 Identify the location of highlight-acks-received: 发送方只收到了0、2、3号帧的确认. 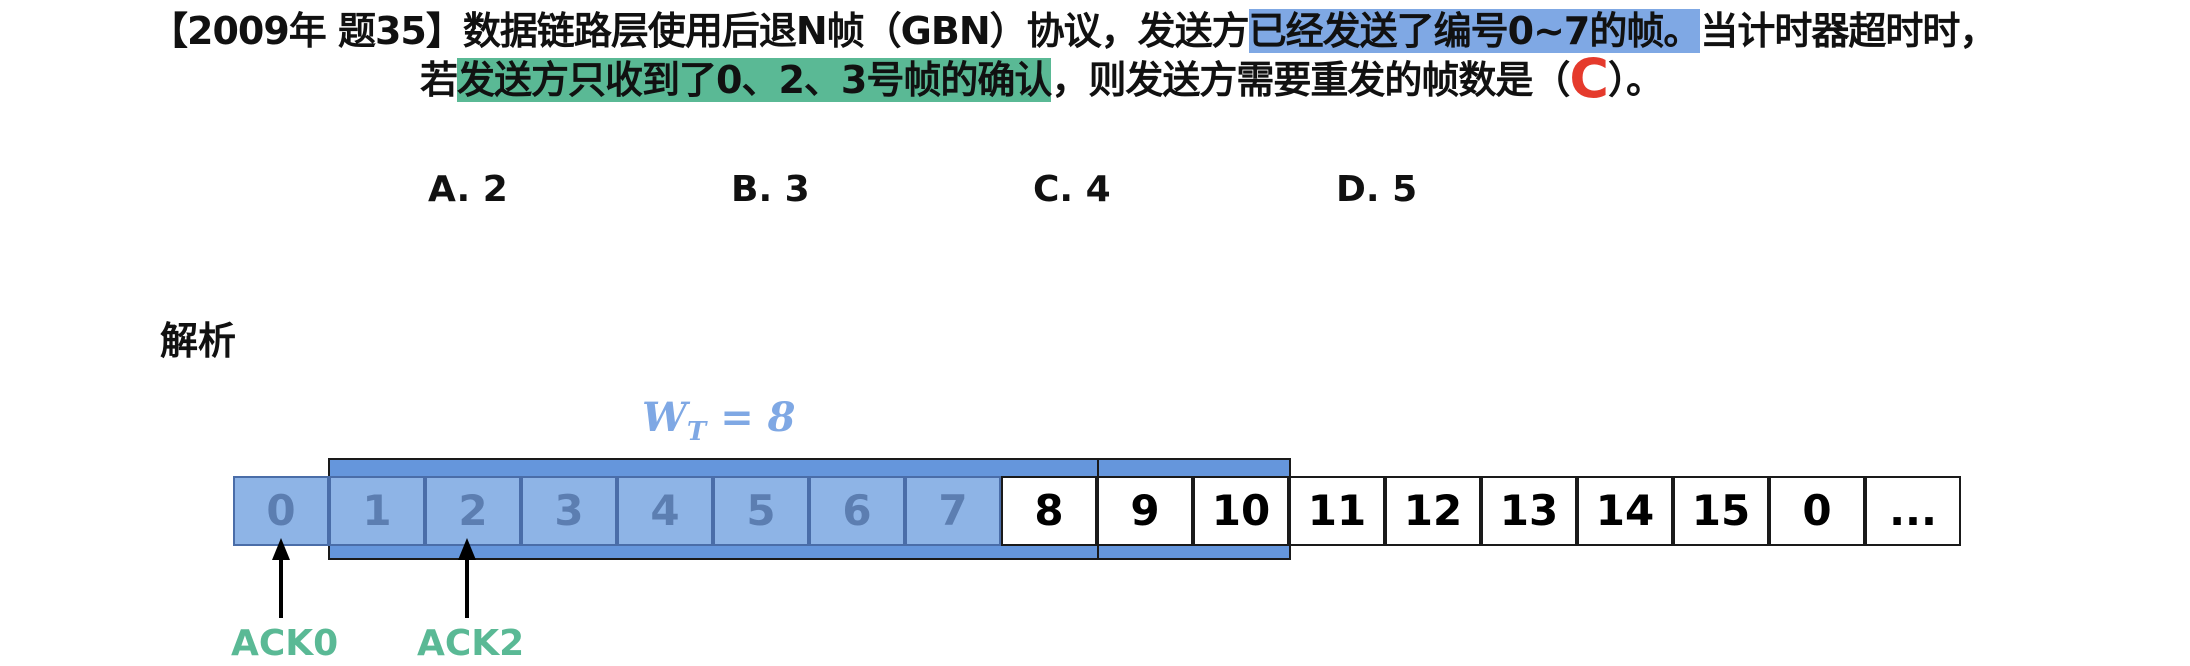
(754, 80).